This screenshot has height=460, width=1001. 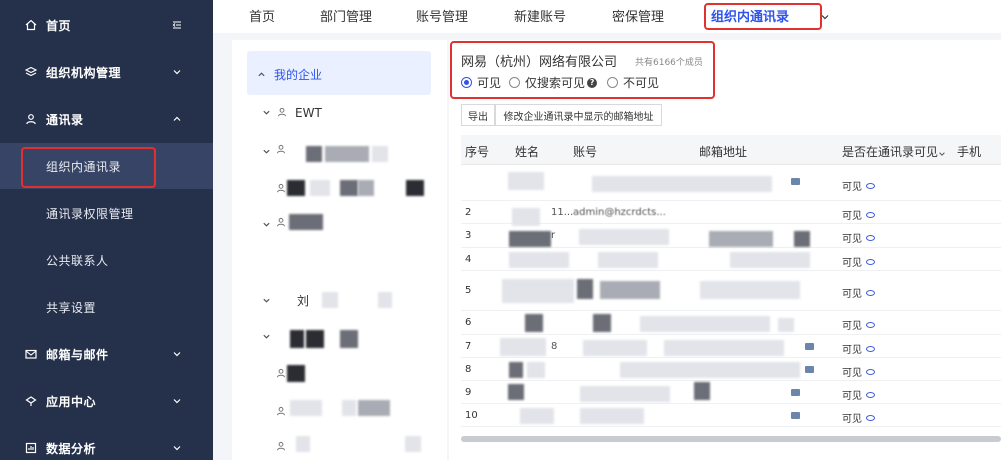 I want to click on sidebar-item-share-settings: 共享设置, so click(x=106, y=307).